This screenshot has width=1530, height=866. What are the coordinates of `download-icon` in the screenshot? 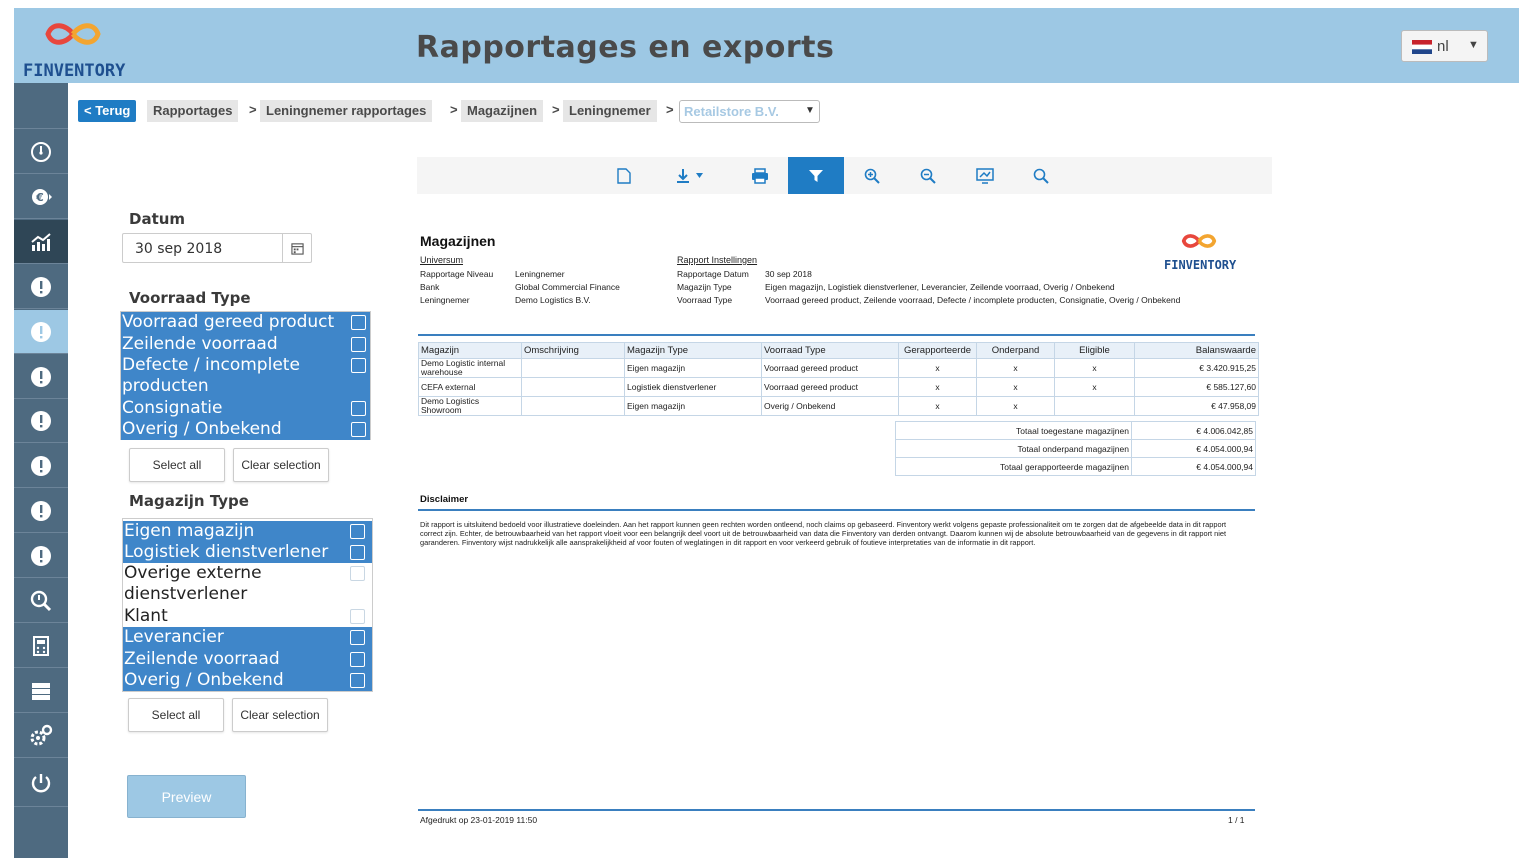 It's located at (690, 175).